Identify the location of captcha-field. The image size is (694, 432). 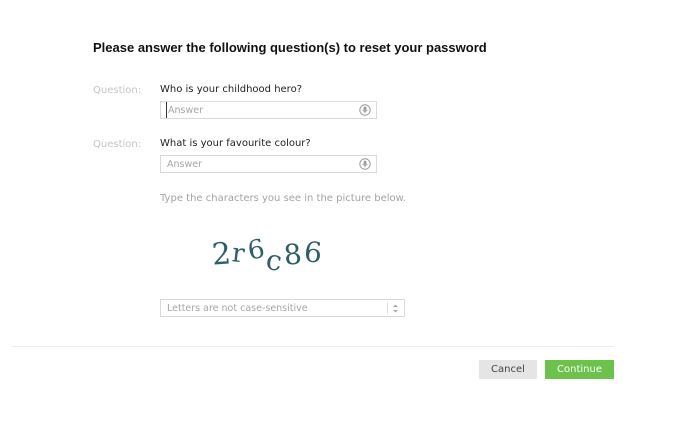
(282, 308).